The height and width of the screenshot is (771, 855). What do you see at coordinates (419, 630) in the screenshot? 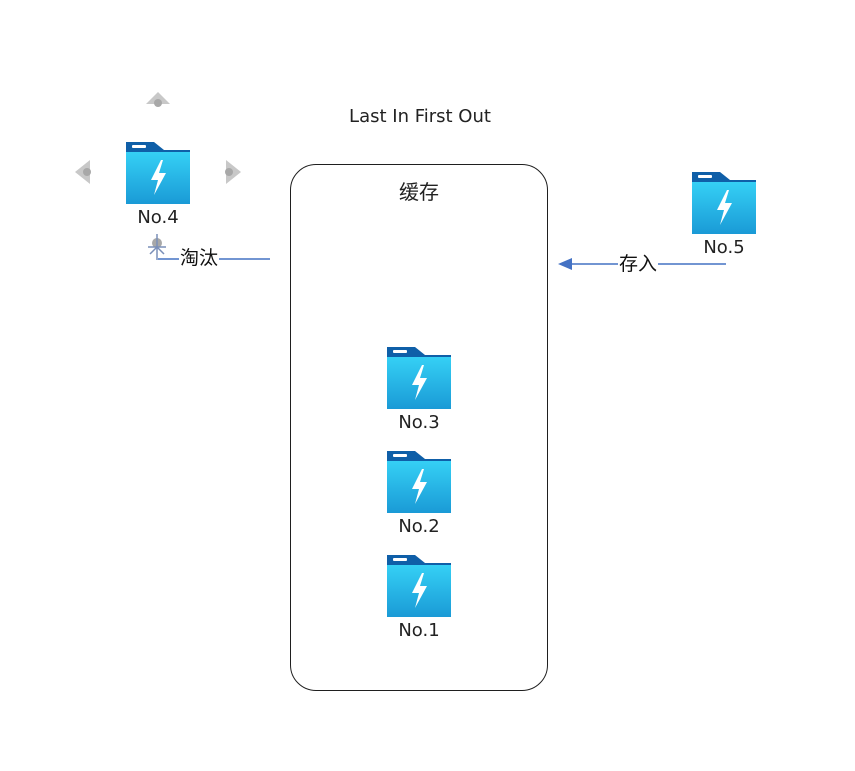
I see `cache-item-label: No.1` at bounding box center [419, 630].